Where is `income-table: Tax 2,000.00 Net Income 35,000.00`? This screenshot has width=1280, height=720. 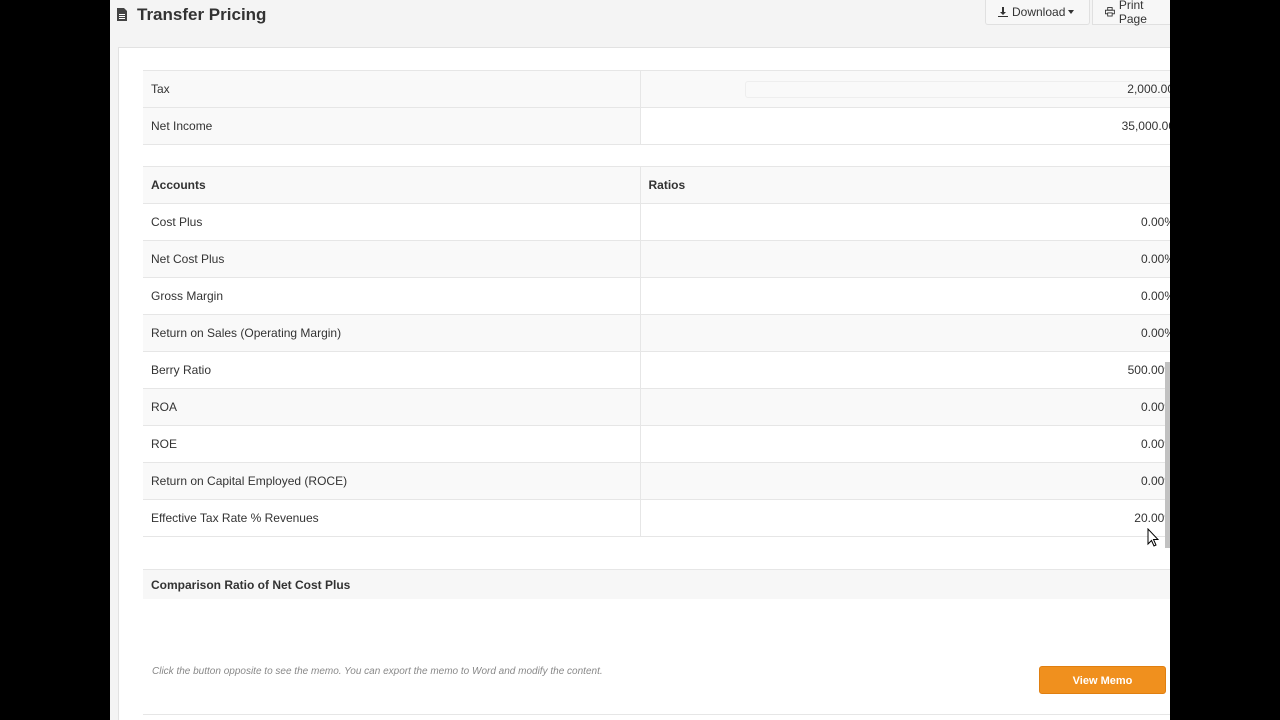
income-table: Tax 2,000.00 Net Income 35,000.00 is located at coordinates (656, 107).